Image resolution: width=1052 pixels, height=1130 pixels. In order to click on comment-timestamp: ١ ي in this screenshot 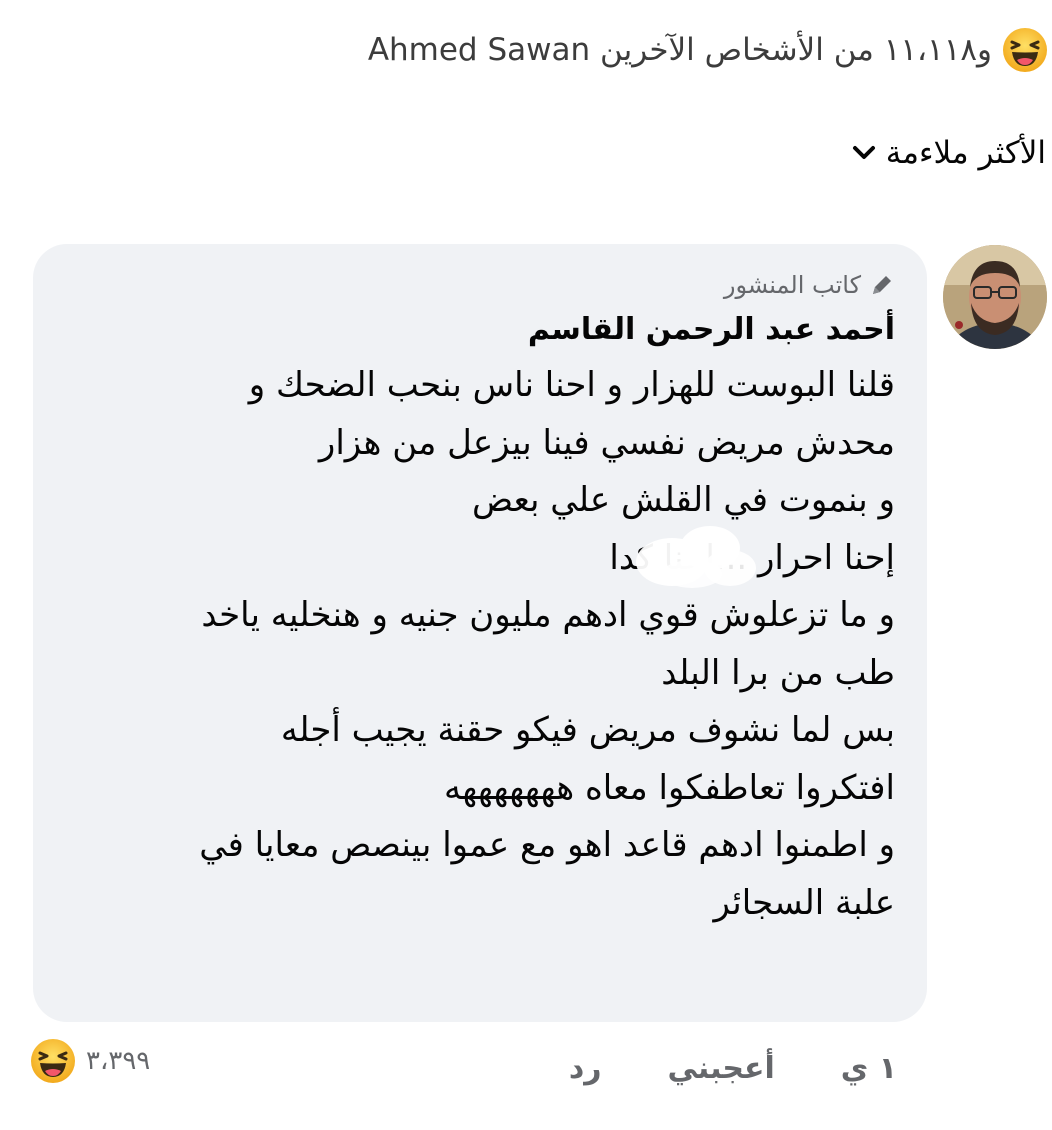, I will do `click(869, 1068)`.